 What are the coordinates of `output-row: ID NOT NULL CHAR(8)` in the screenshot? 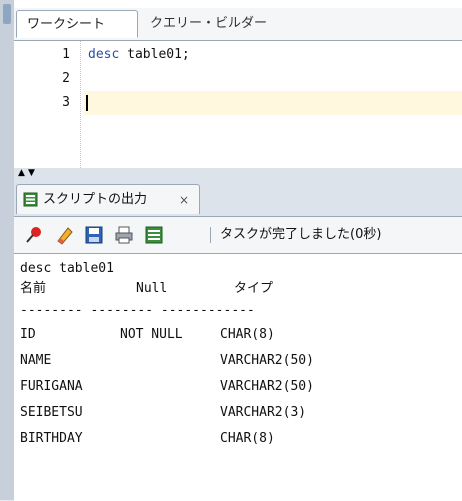 It's located at (240, 335).